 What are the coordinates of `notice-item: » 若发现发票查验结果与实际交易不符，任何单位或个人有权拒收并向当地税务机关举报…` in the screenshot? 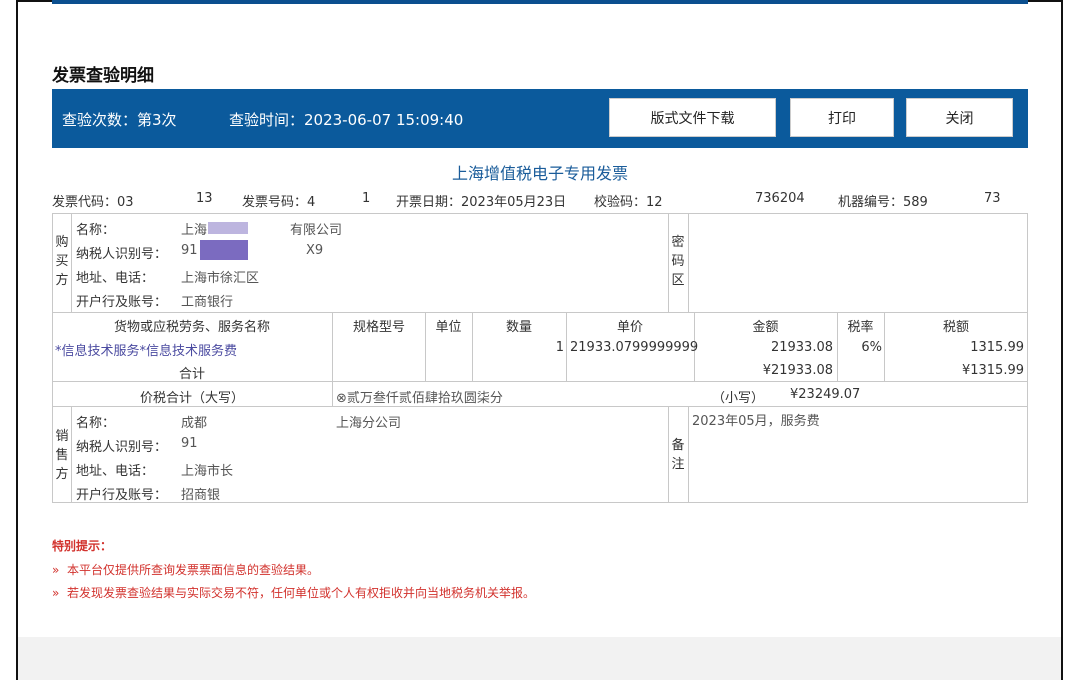 It's located at (293, 593).